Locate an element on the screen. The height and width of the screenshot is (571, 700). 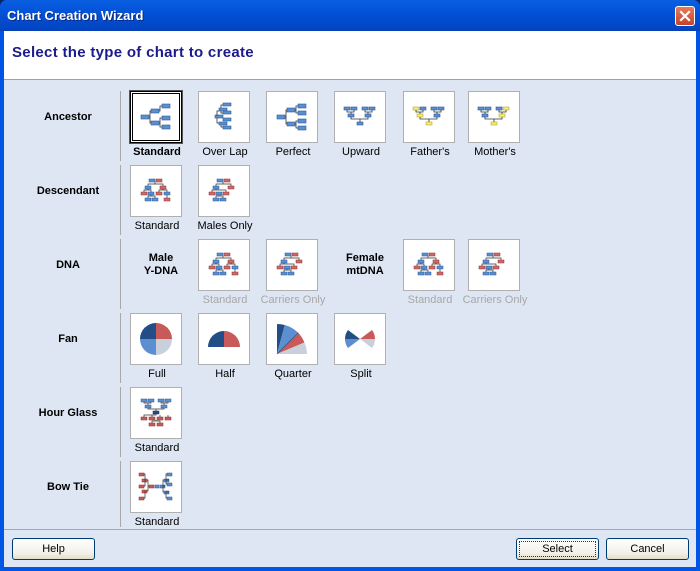
fan-full-icon is located at coordinates (156, 339).